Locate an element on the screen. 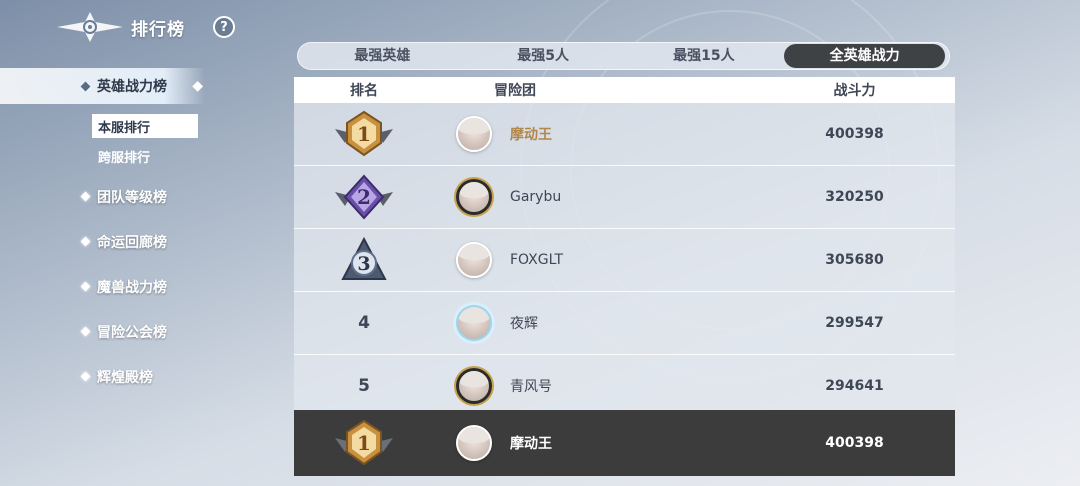 The height and width of the screenshot is (486, 1080). sidebar-item-label: 冒险公会榜 is located at coordinates (132, 332).